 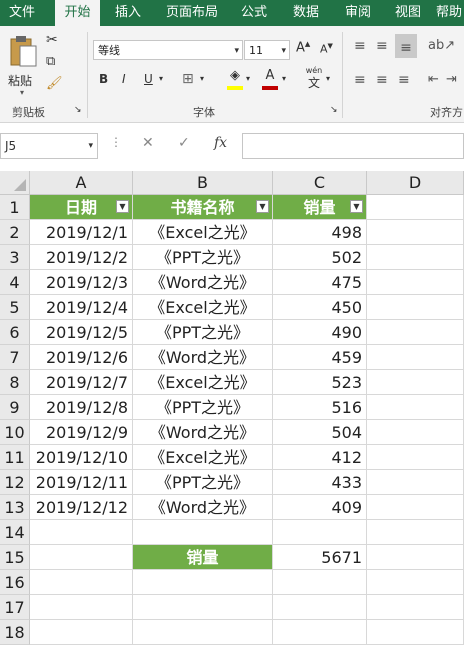 I want to click on sales-cell: 504, so click(x=320, y=432).